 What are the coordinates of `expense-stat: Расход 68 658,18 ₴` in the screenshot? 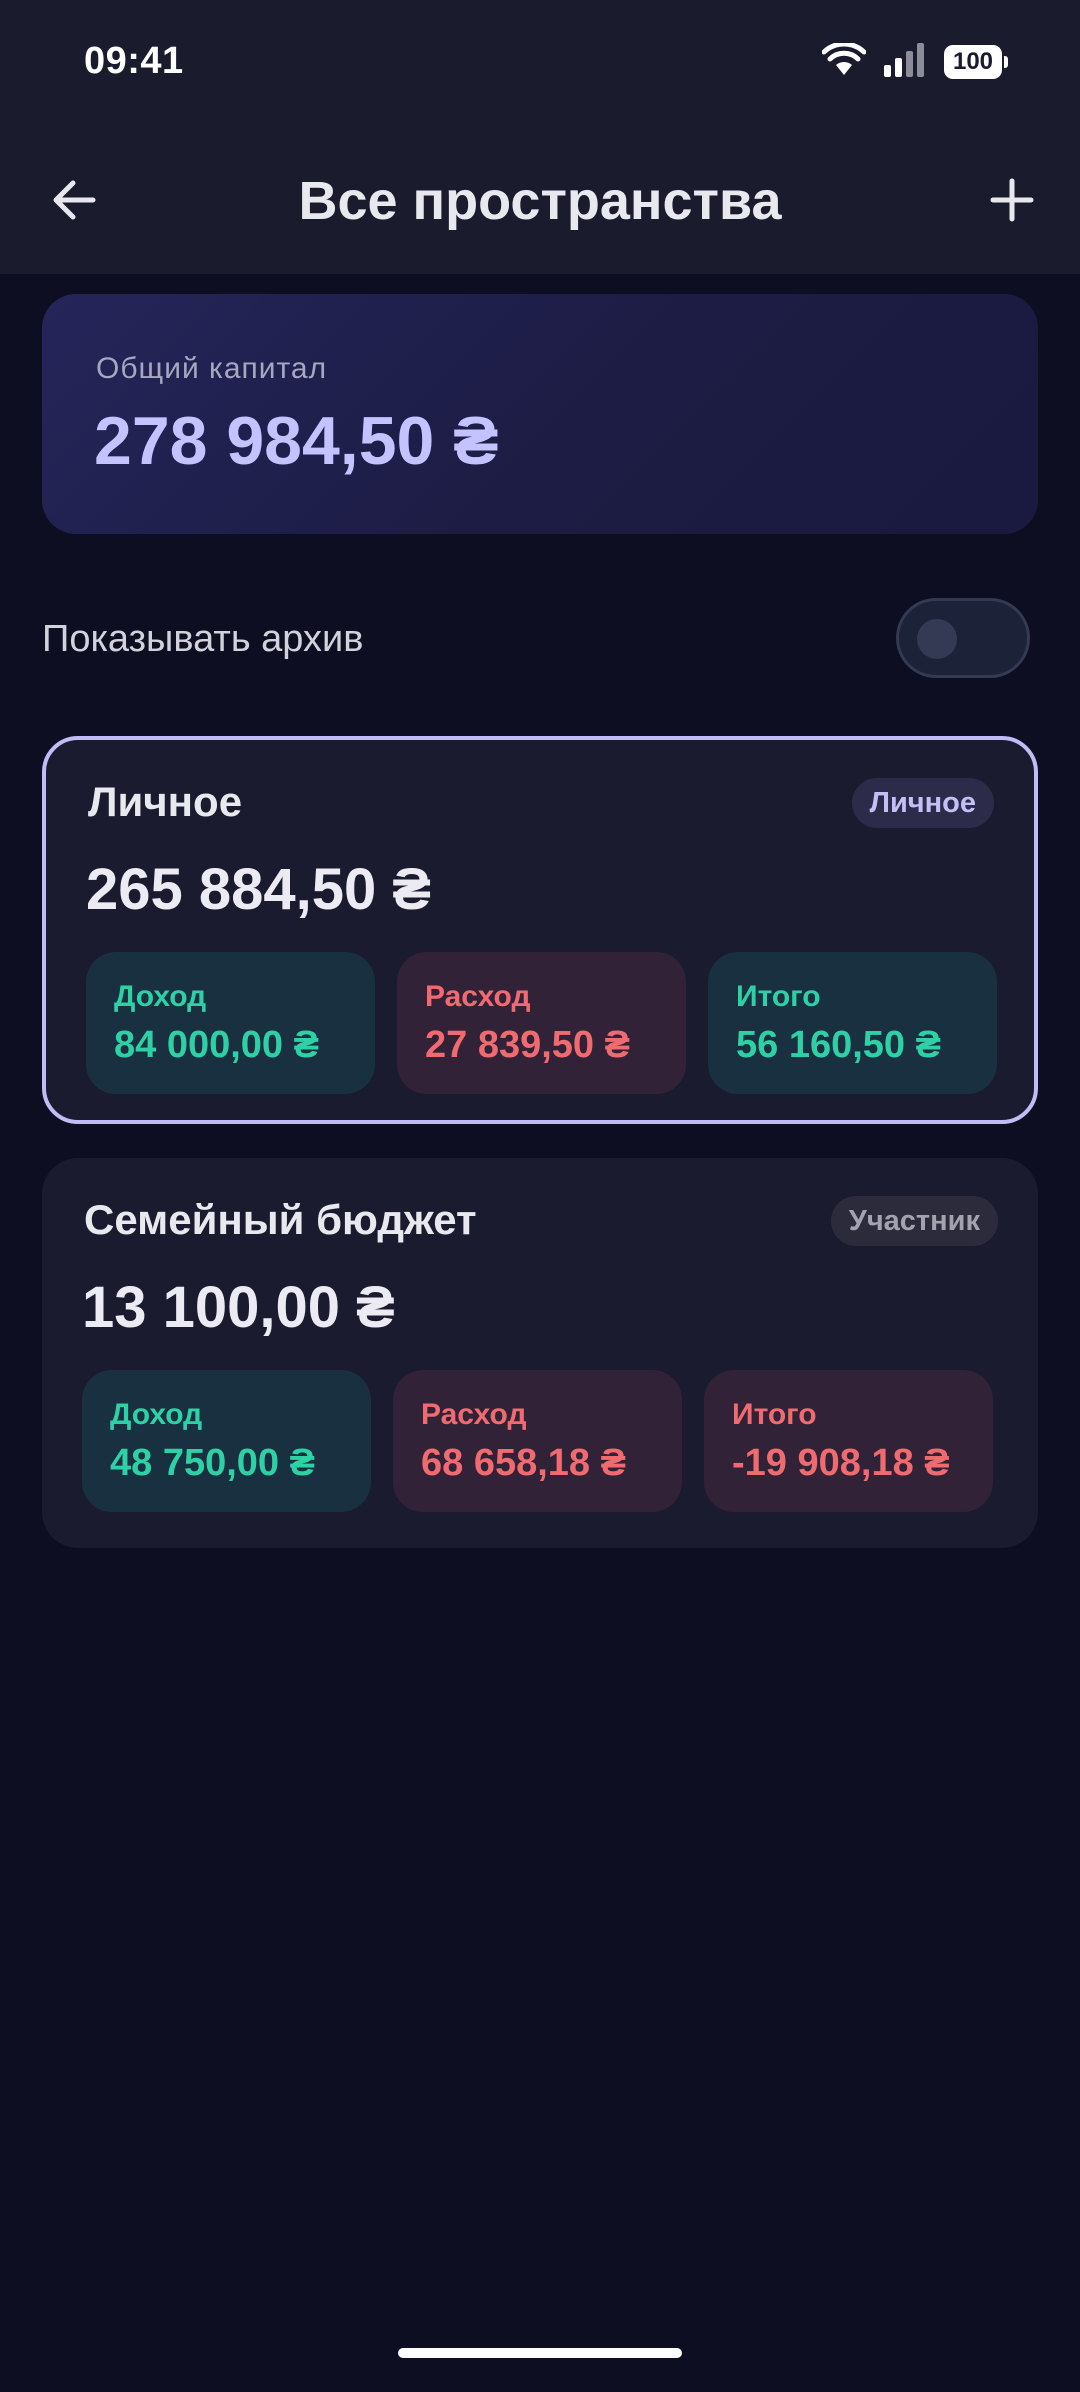 It's located at (537, 1441).